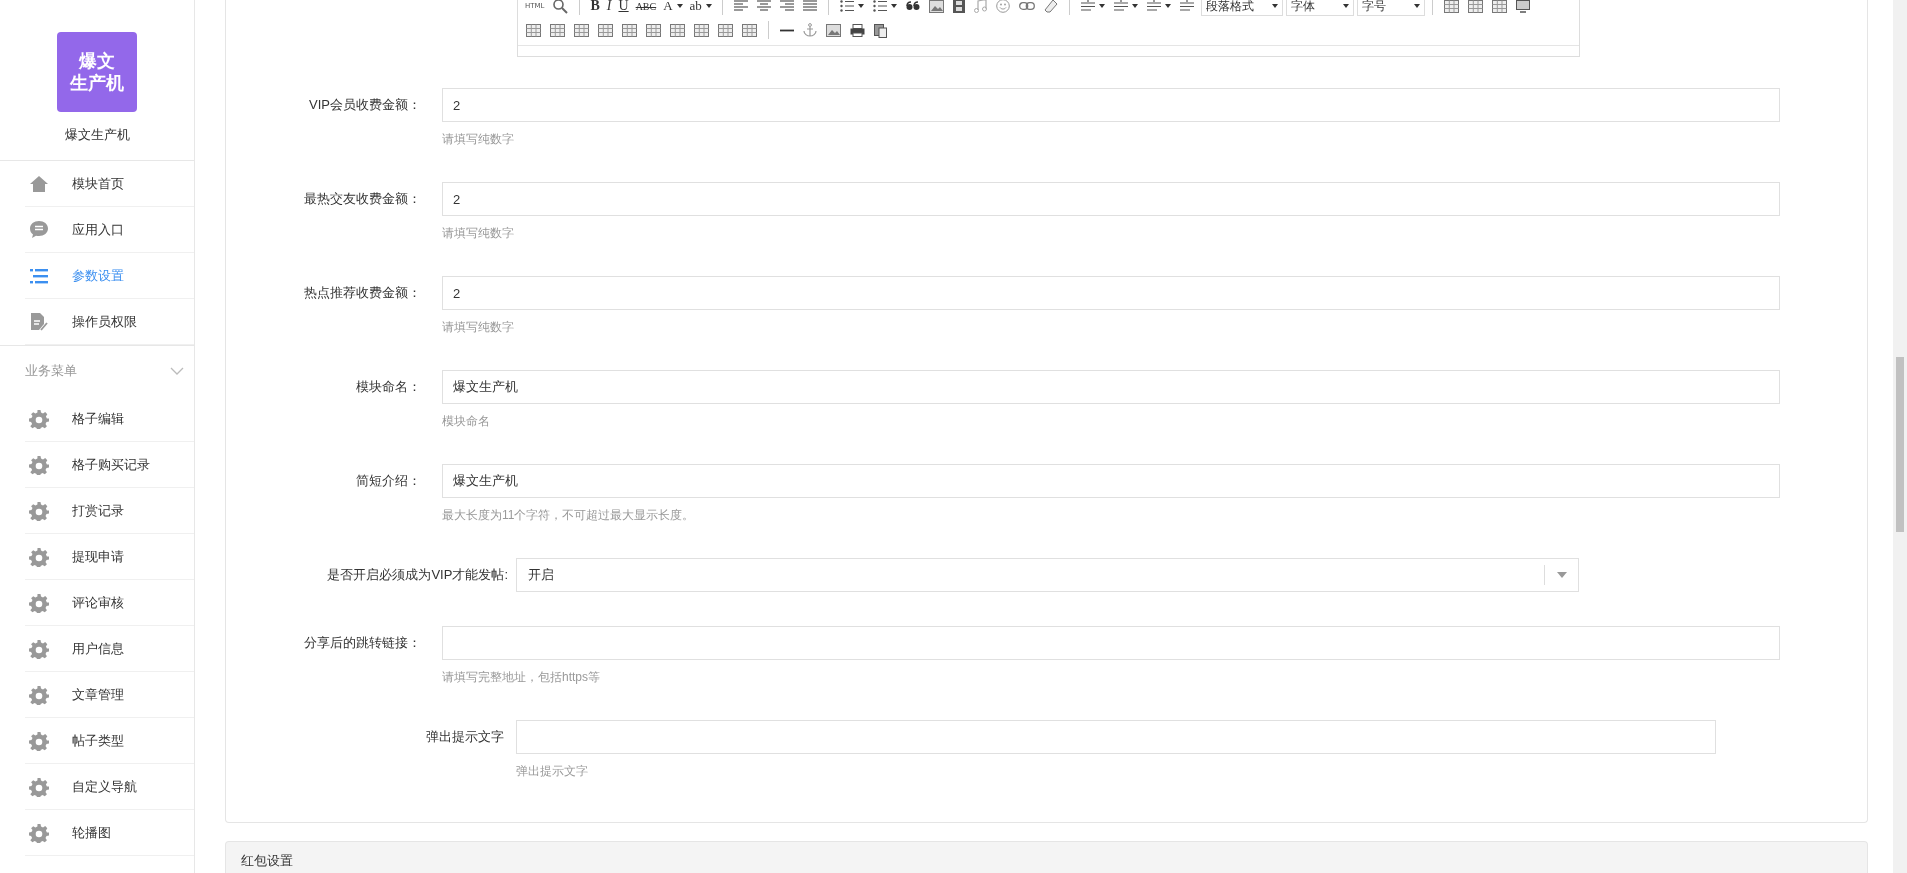 The image size is (1907, 873). I want to click on format-button: A, so click(673, 8).